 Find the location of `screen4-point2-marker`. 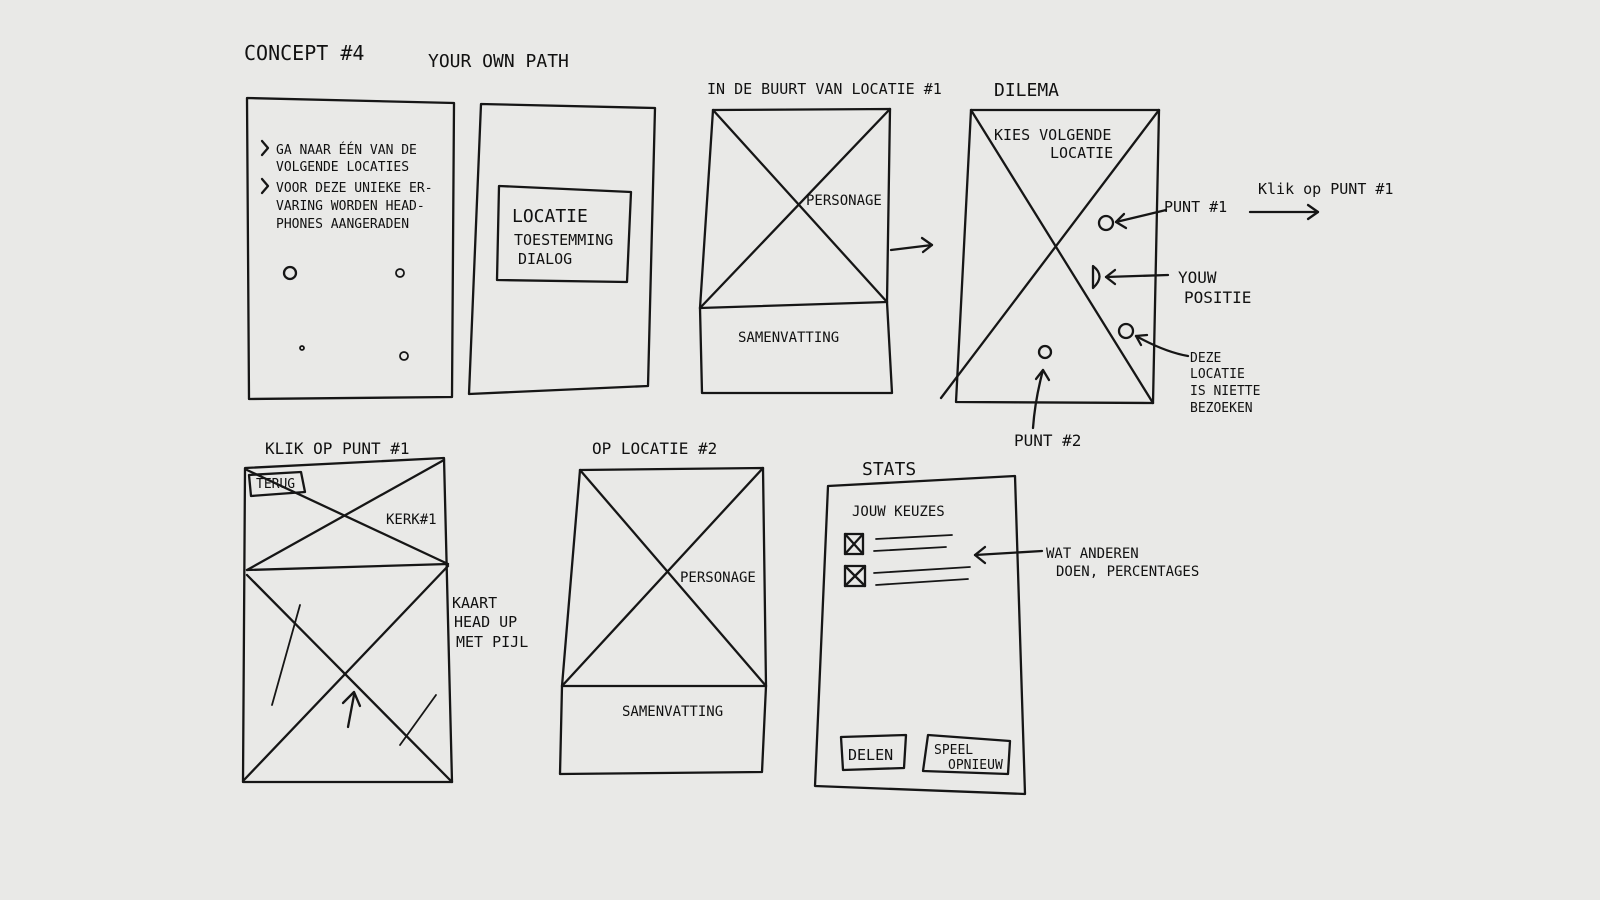

screen4-point2-marker is located at coordinates (1045, 352).